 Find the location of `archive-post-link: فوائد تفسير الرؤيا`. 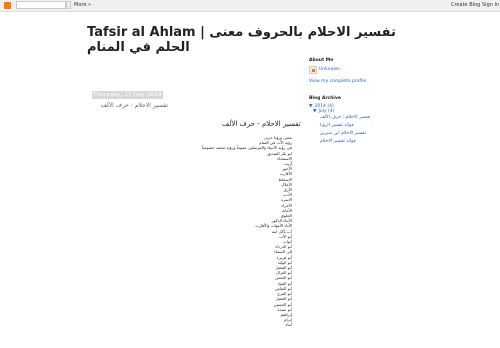

archive-post-link: فوائد تفسير الرؤيا is located at coordinates (384, 126).